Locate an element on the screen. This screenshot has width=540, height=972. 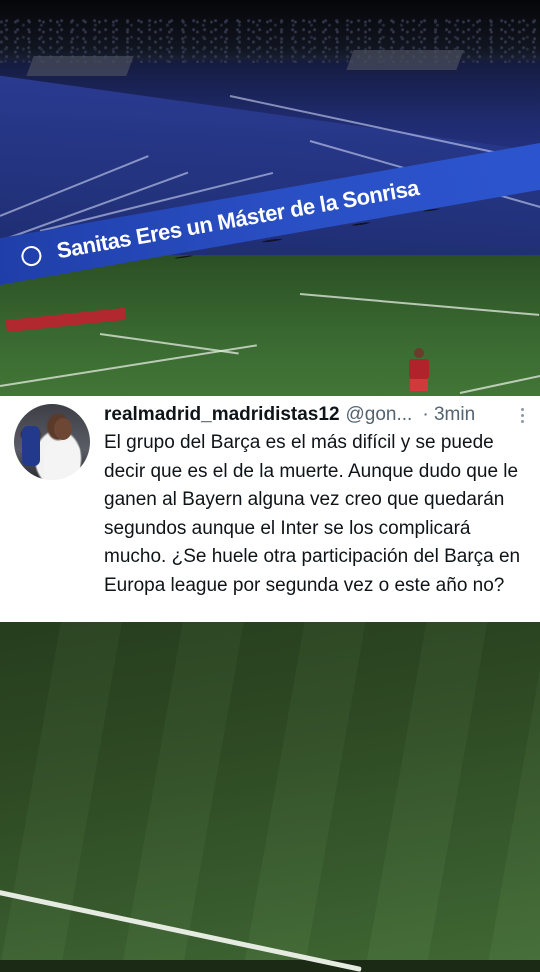
timestamp: · 3min is located at coordinates (448, 415).